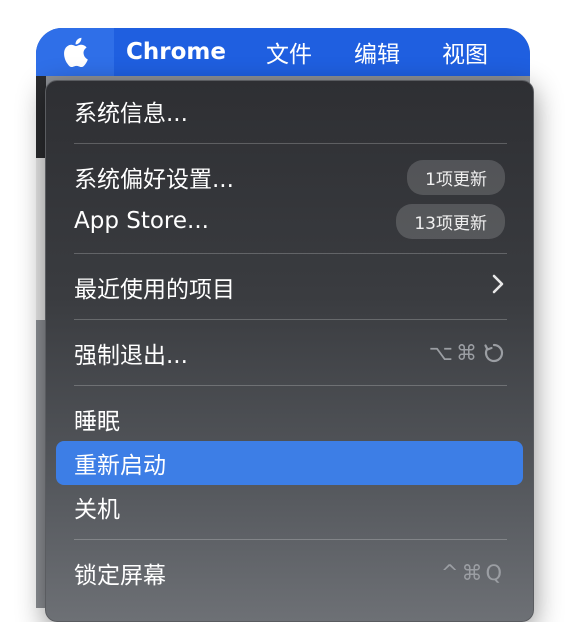 Image resolution: width=566 pixels, height=622 pixels. Describe the element at coordinates (289, 507) in the screenshot. I see `menu-item-shutdown: 关机` at that location.